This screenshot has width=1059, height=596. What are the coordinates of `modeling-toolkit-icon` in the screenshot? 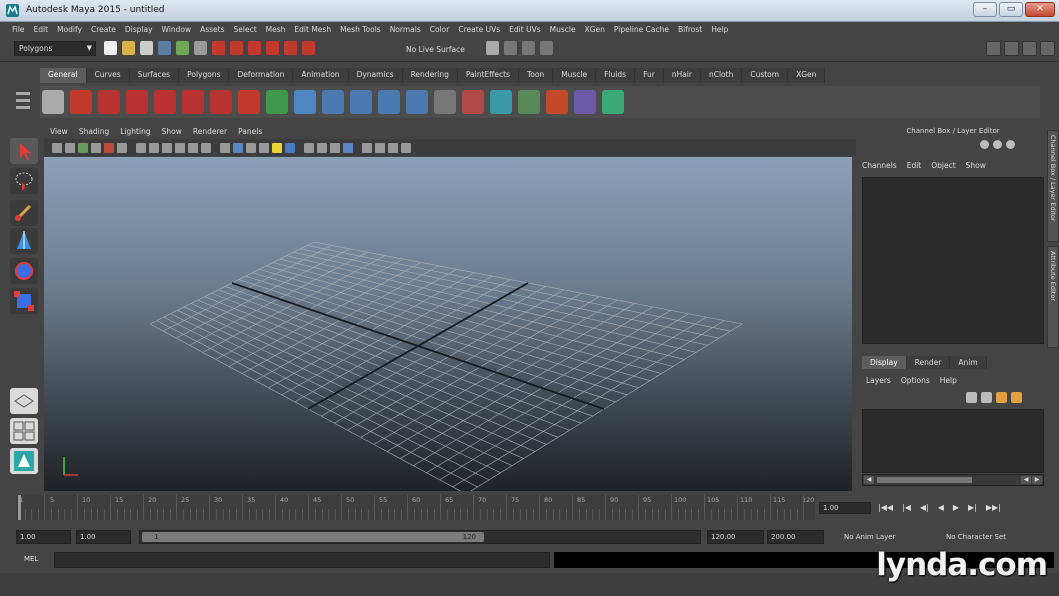 It's located at (993, 48).